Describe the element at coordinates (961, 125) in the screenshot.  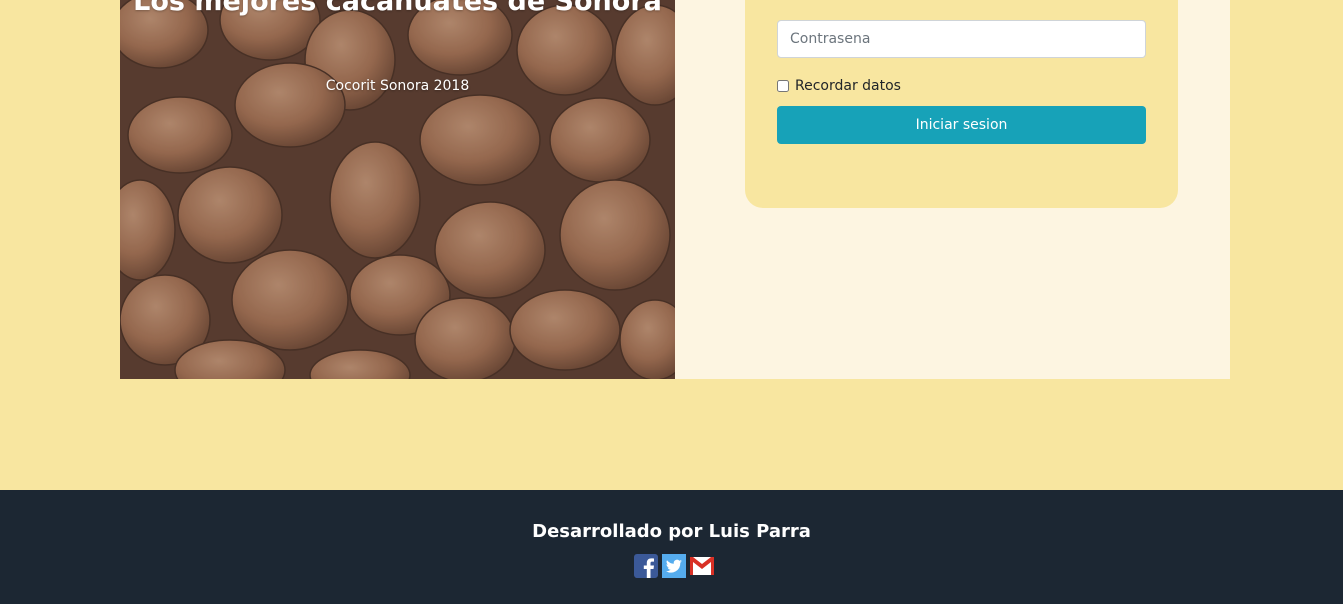
I see `login-button: Iniciar sesion` at that location.